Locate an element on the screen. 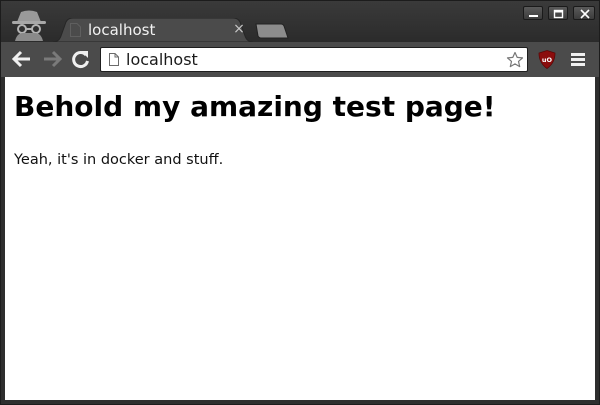 The width and height of the screenshot is (600, 405). tab-title: localhost is located at coordinates (122, 30).